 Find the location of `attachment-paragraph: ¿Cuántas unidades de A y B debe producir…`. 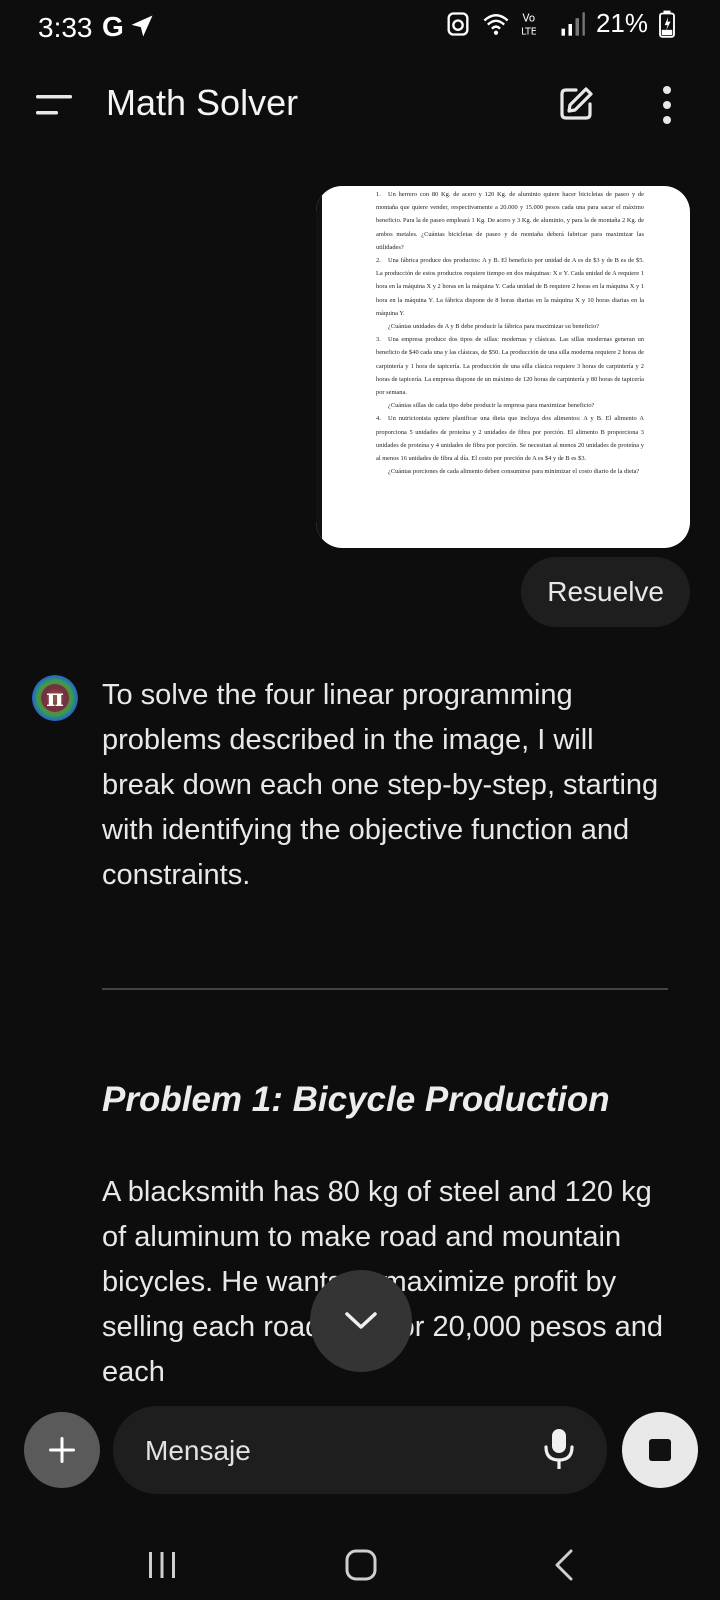

attachment-paragraph: ¿Cuántas unidades de A y B debe producir… is located at coordinates (510, 326).